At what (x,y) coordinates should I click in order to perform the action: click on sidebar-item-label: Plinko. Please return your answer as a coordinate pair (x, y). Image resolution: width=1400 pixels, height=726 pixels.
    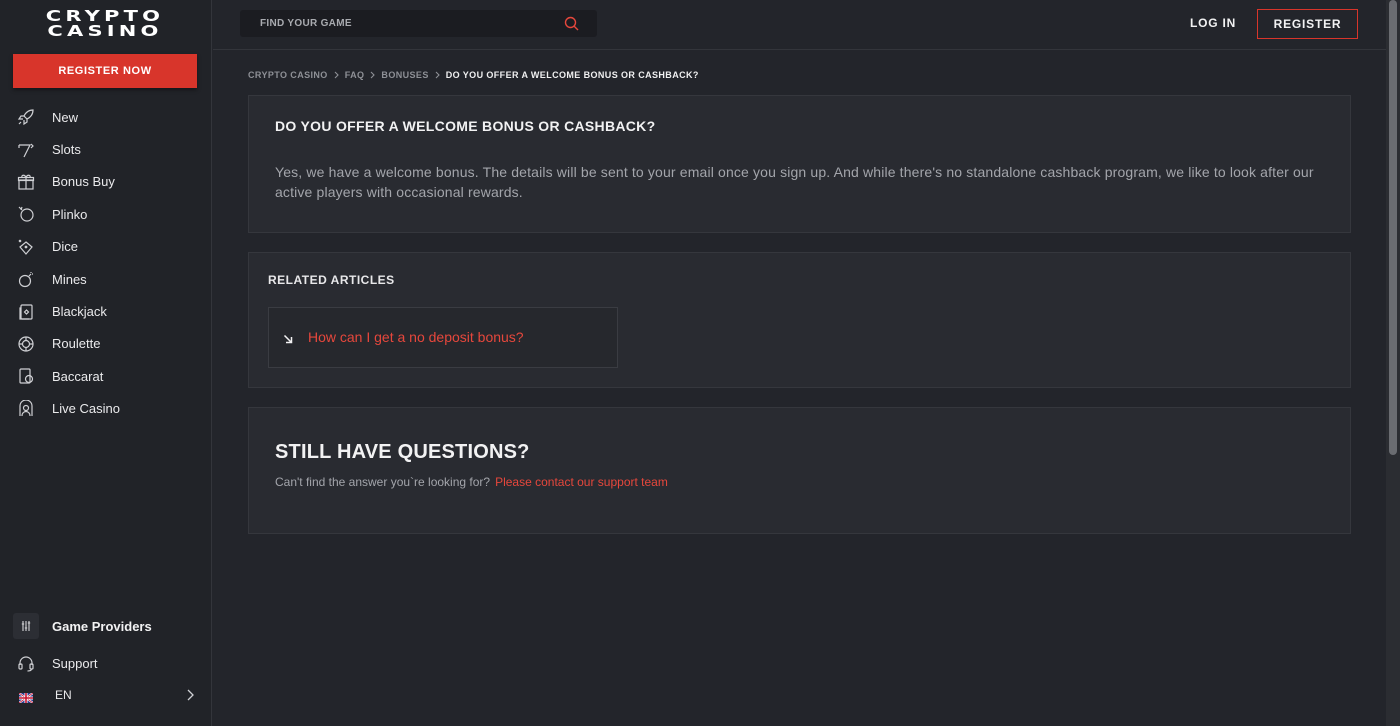
    Looking at the image, I should click on (70, 214).